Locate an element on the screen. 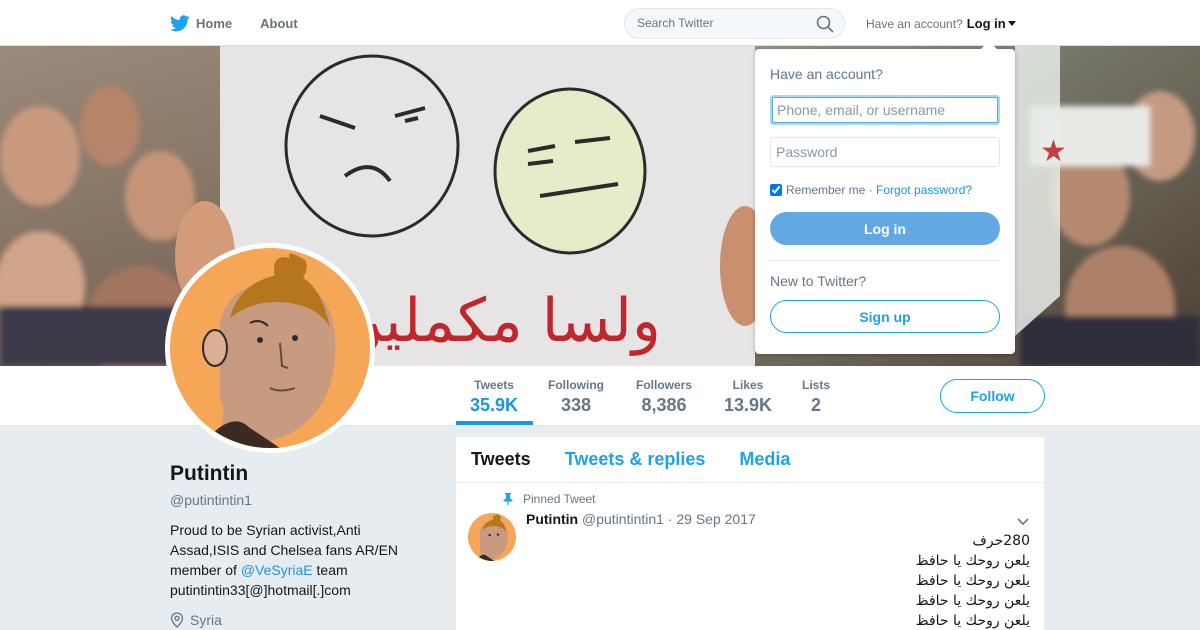 This screenshot has width=1200, height=630. tweet-line: 280حرف is located at coordinates (1001, 541).